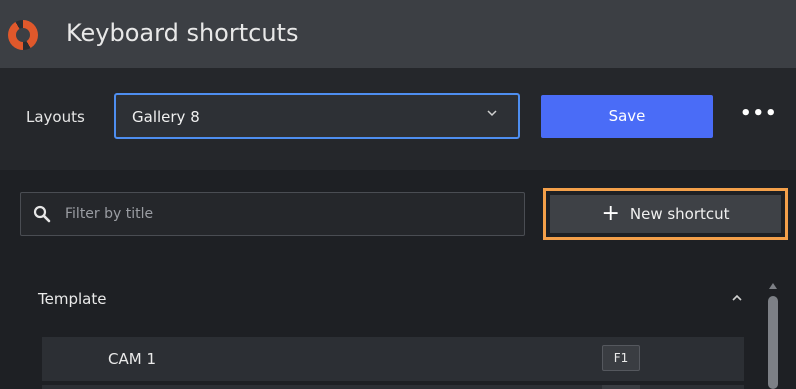 This screenshot has height=389, width=796. What do you see at coordinates (23, 35) in the screenshot?
I see `app-logo-icon` at bounding box center [23, 35].